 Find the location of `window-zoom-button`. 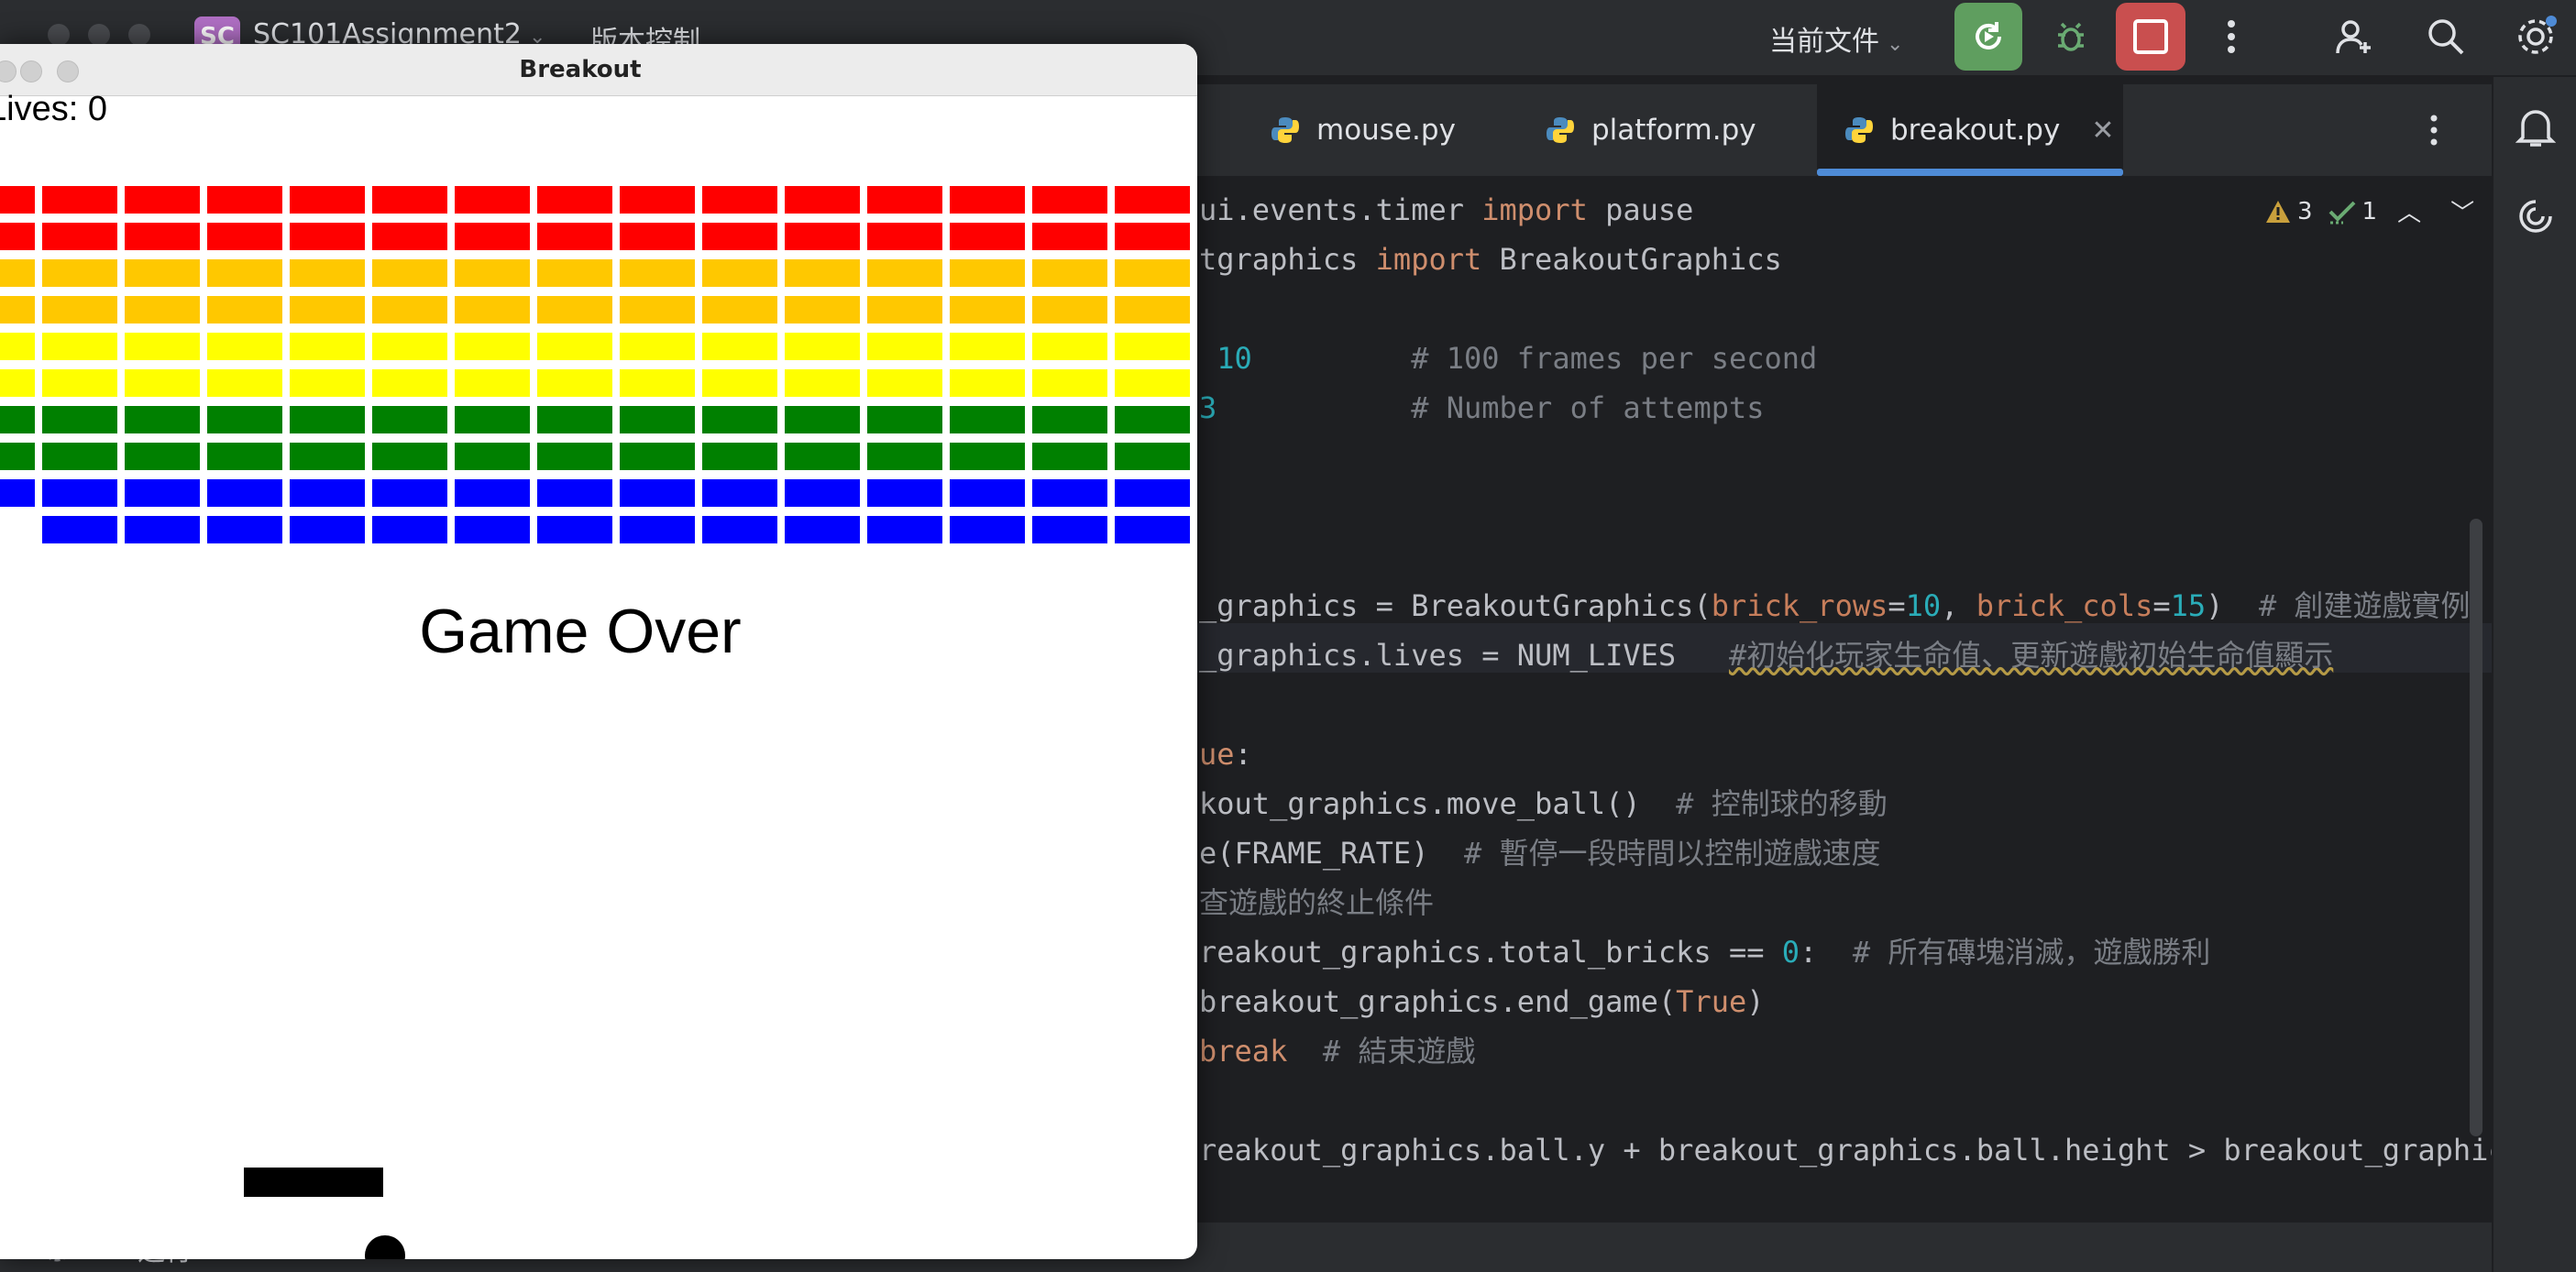

window-zoom-button is located at coordinates (139, 35).